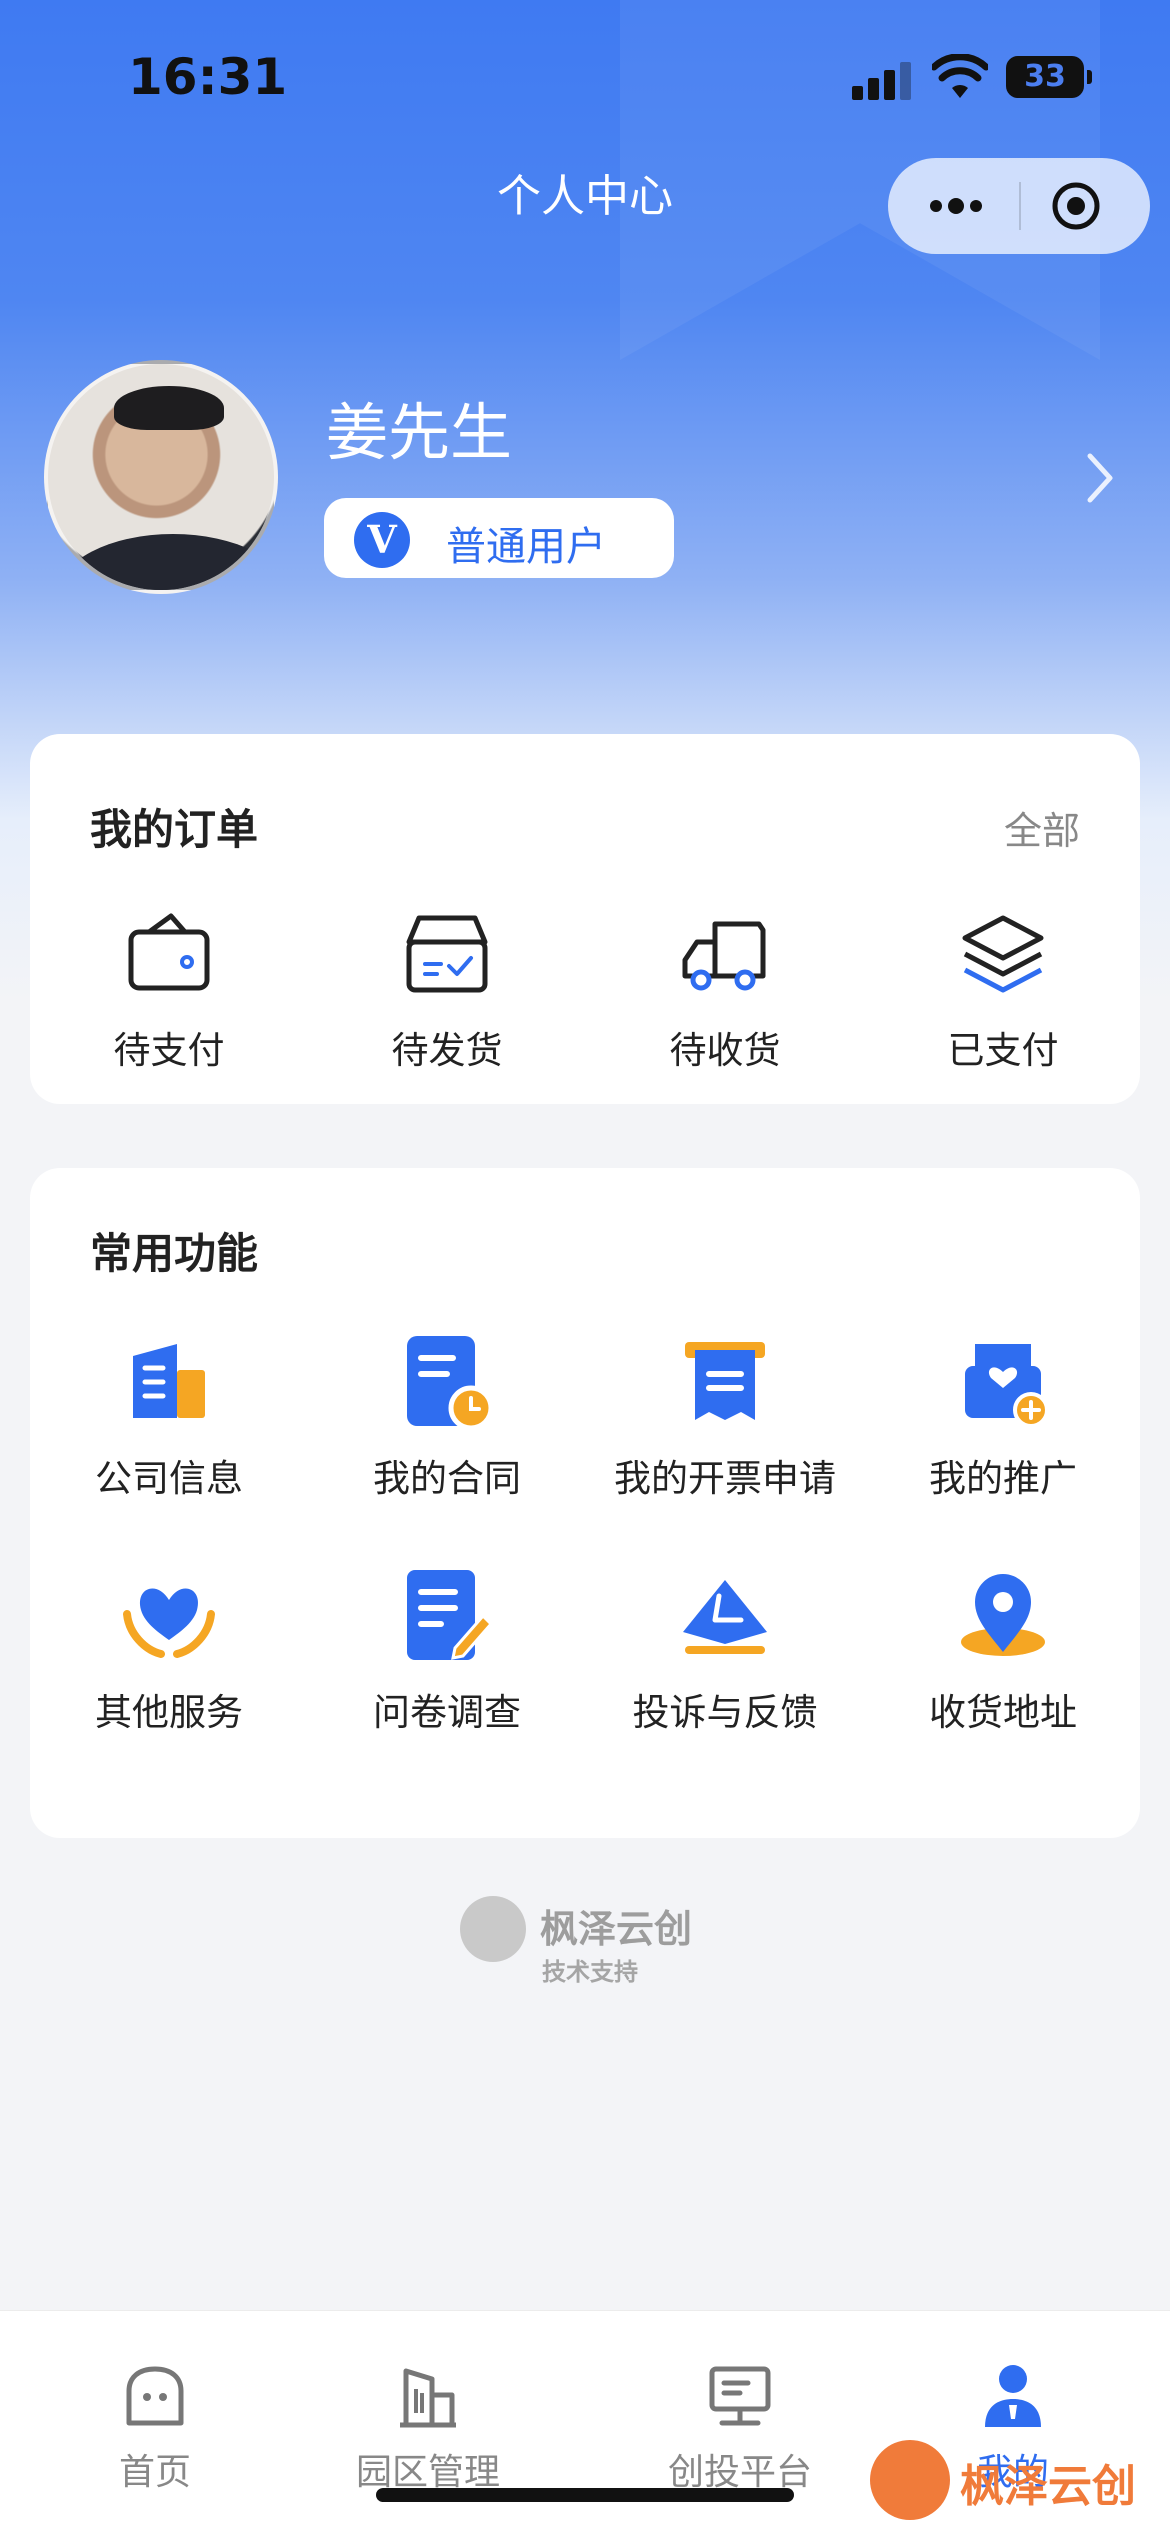  Describe the element at coordinates (526, 547) in the screenshot. I see `member-level-label: 普通用户` at that location.